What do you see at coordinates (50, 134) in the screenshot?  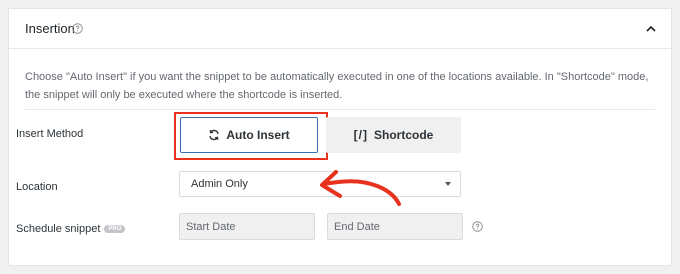 I see `insert-method-label: Insert Method` at bounding box center [50, 134].